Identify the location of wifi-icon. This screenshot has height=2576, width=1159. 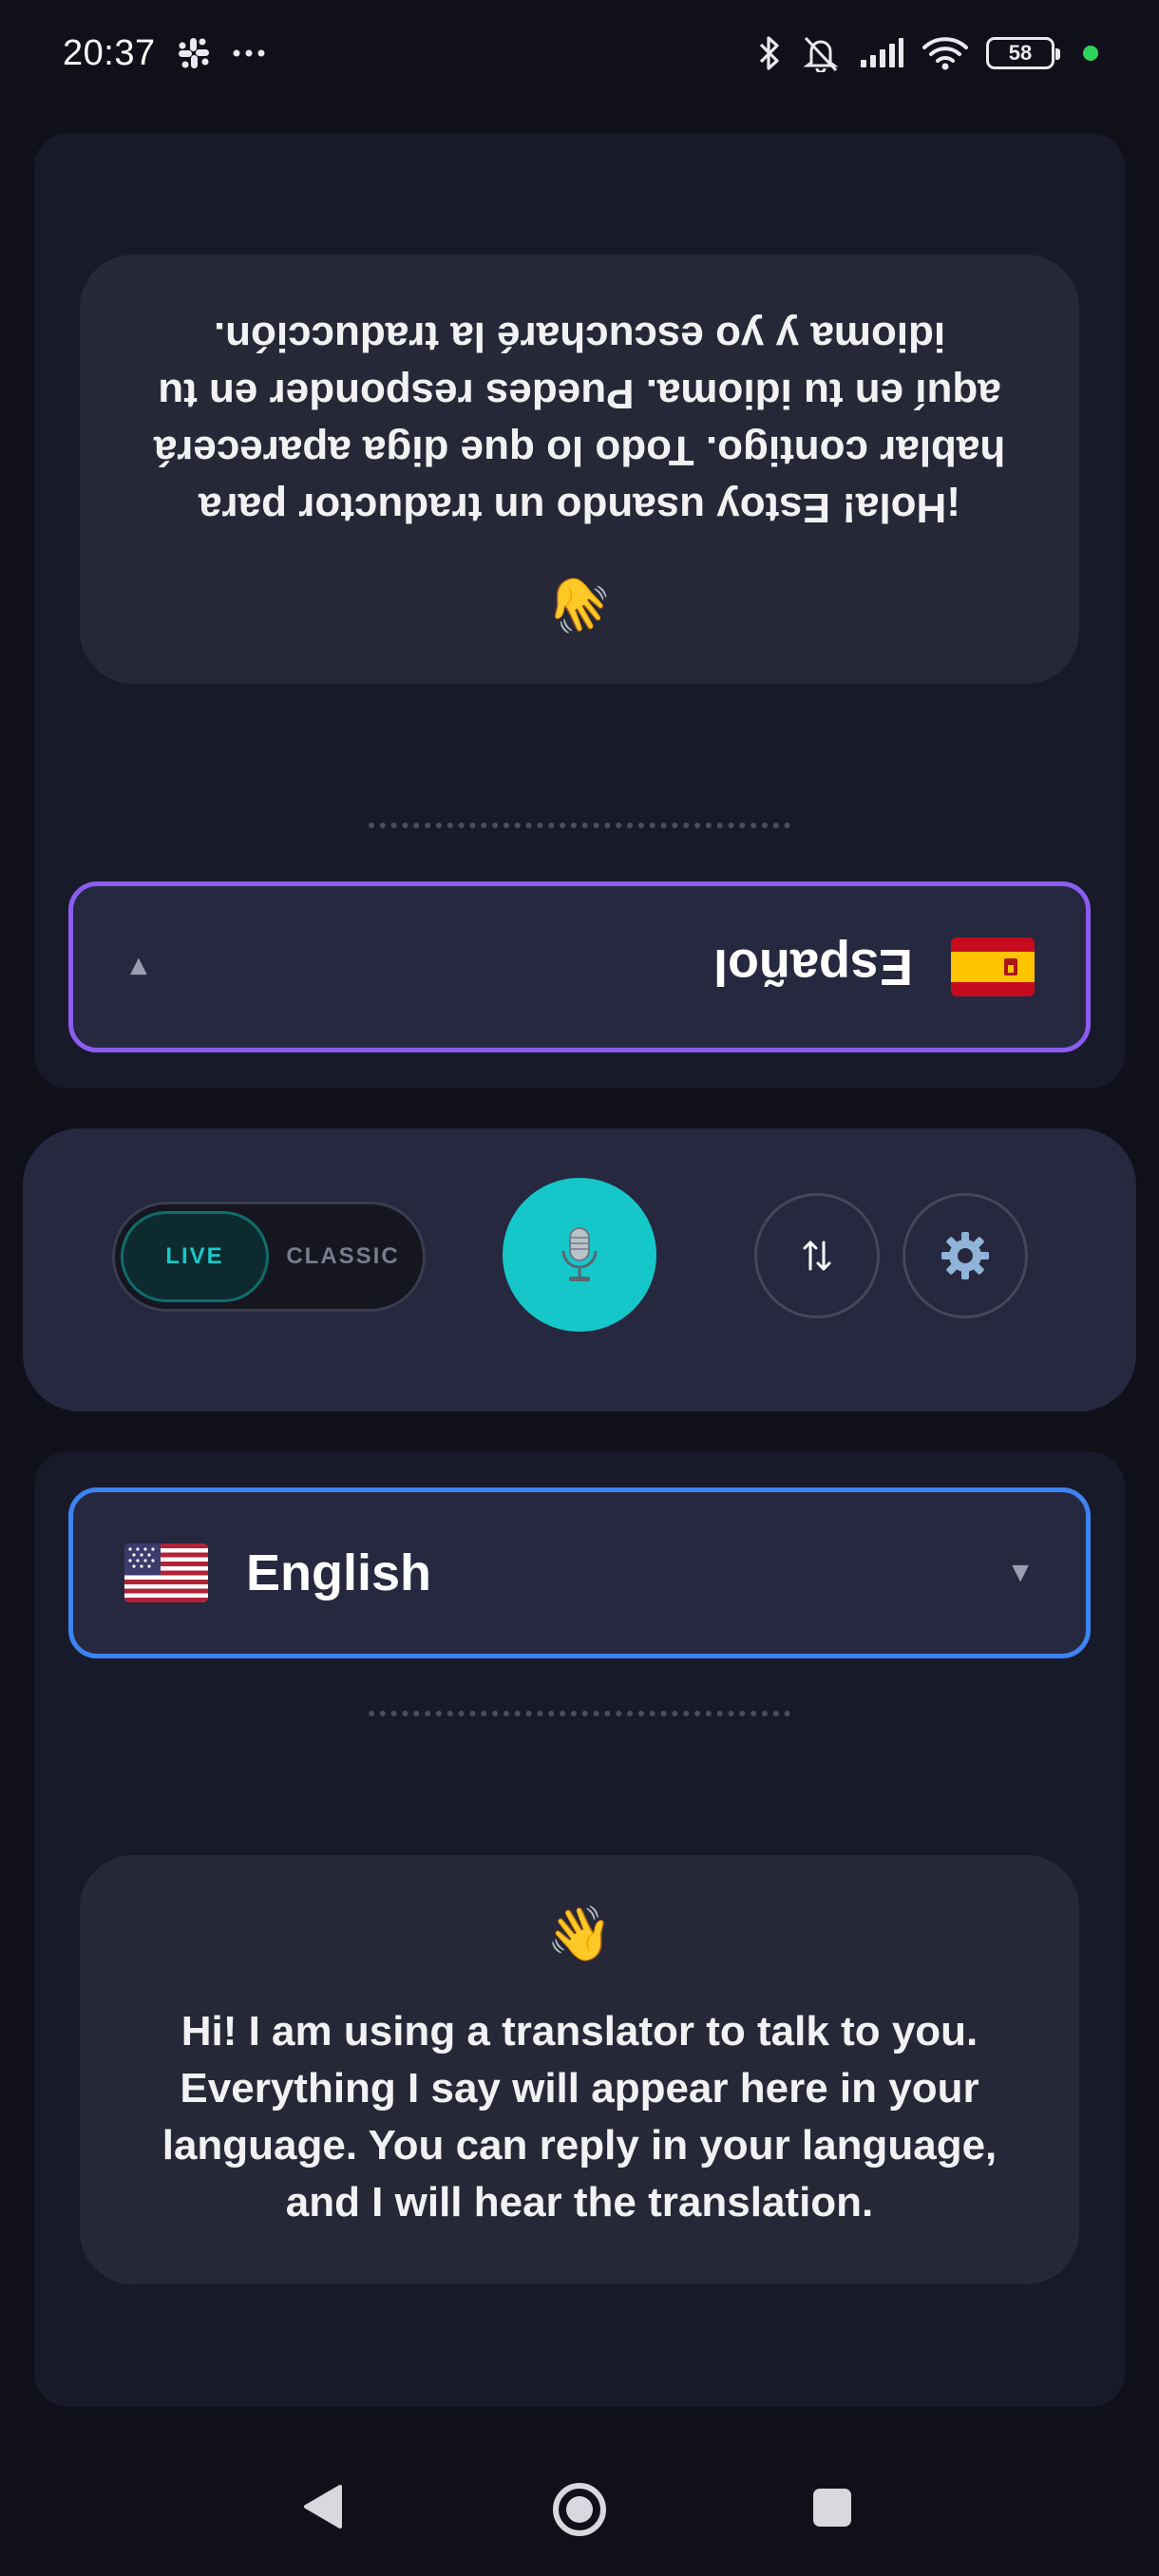
(945, 53).